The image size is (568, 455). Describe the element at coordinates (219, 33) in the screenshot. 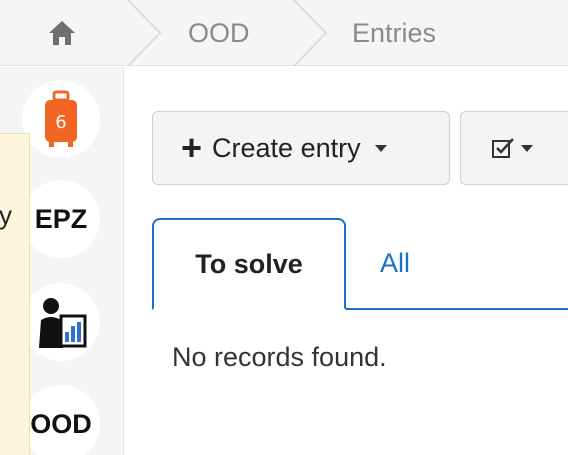

I see `breadcrumb-item-ood: OOD` at that location.